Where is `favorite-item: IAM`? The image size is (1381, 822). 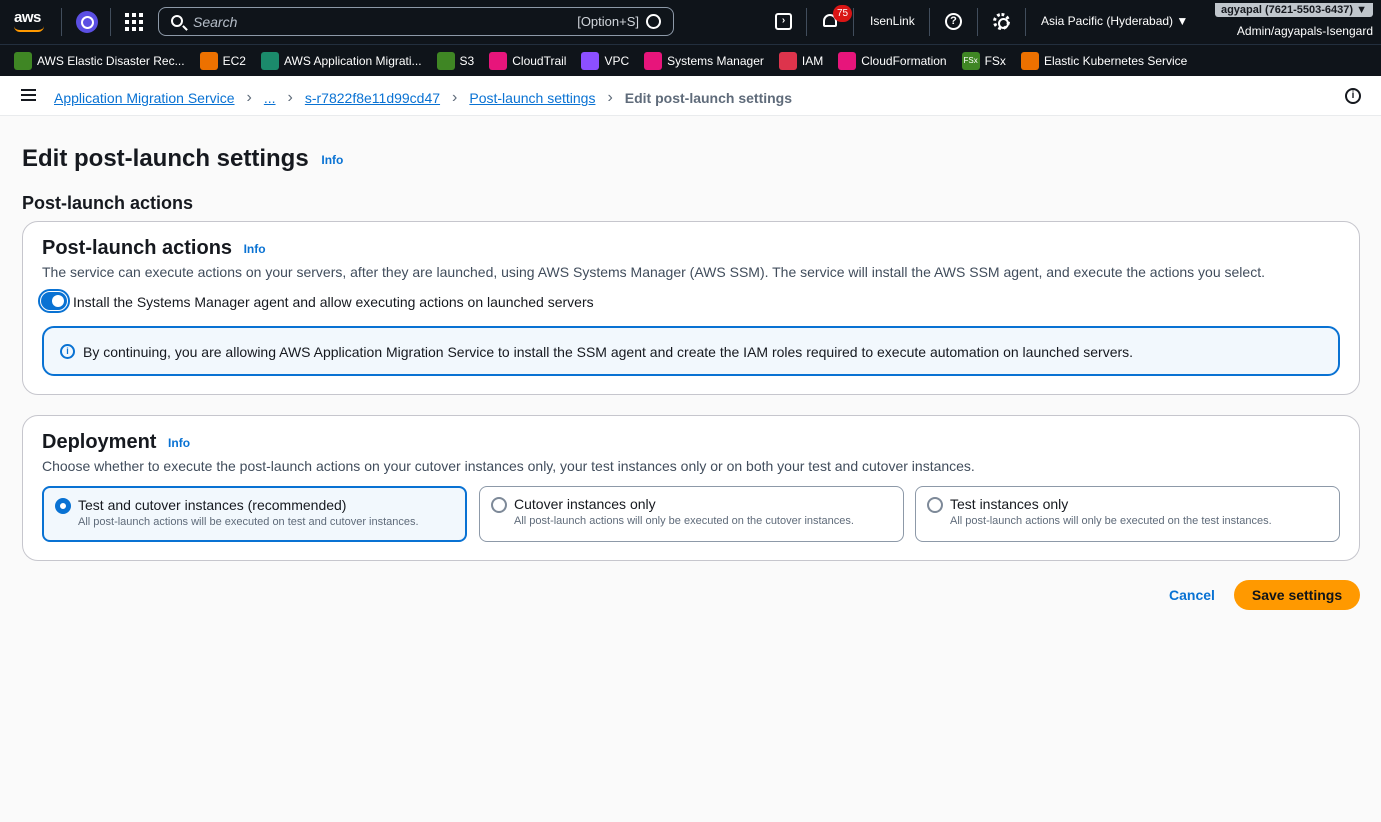
favorite-item: IAM is located at coordinates (801, 60).